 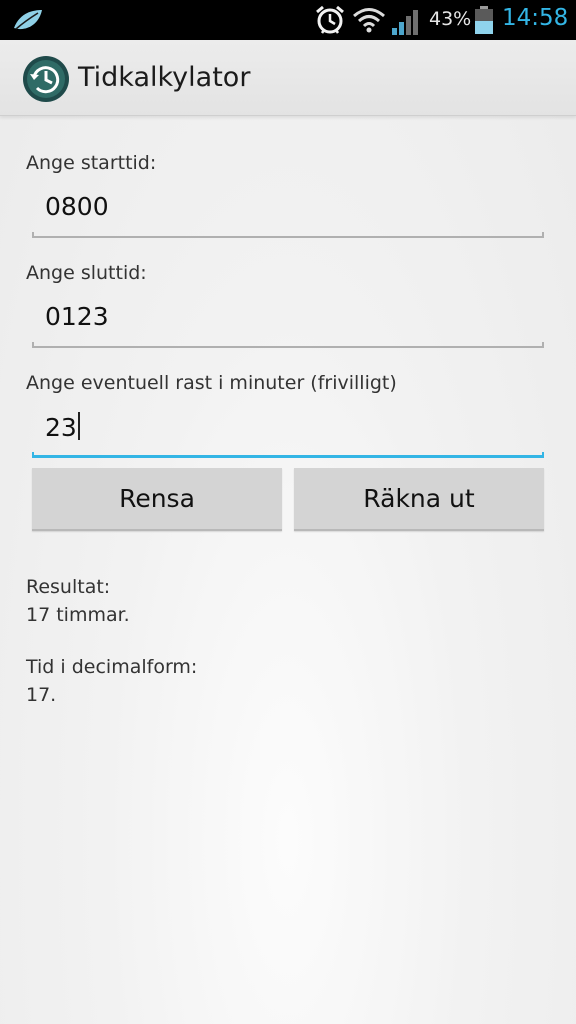 I want to click on app-title: Tidkalkylator, so click(x=164, y=77).